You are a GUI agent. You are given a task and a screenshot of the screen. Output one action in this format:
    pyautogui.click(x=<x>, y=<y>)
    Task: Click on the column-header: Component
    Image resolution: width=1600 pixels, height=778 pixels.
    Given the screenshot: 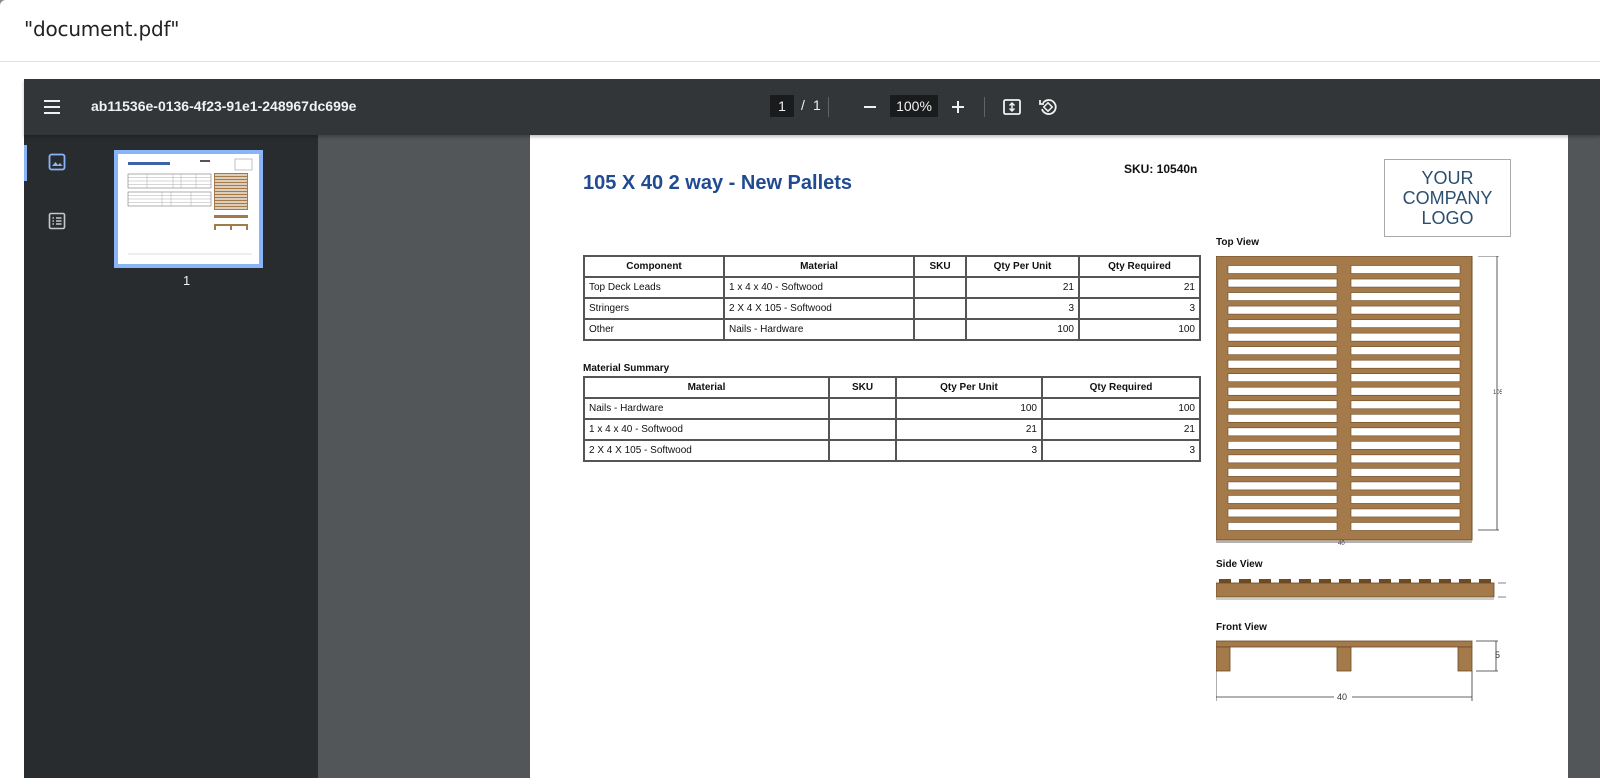 What is the action you would take?
    pyautogui.click(x=654, y=266)
    